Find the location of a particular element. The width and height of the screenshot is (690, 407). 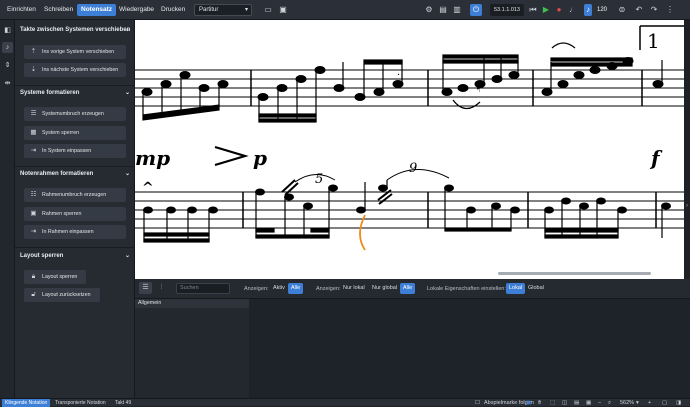

filter-nur-lokal: Nur lokal is located at coordinates (354, 288).